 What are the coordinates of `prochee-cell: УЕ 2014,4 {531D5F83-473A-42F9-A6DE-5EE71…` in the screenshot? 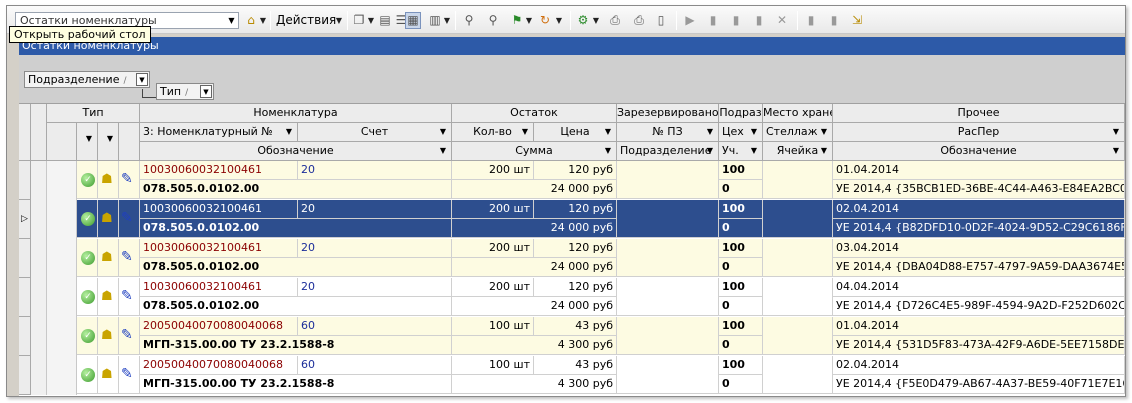 It's located at (979, 345).